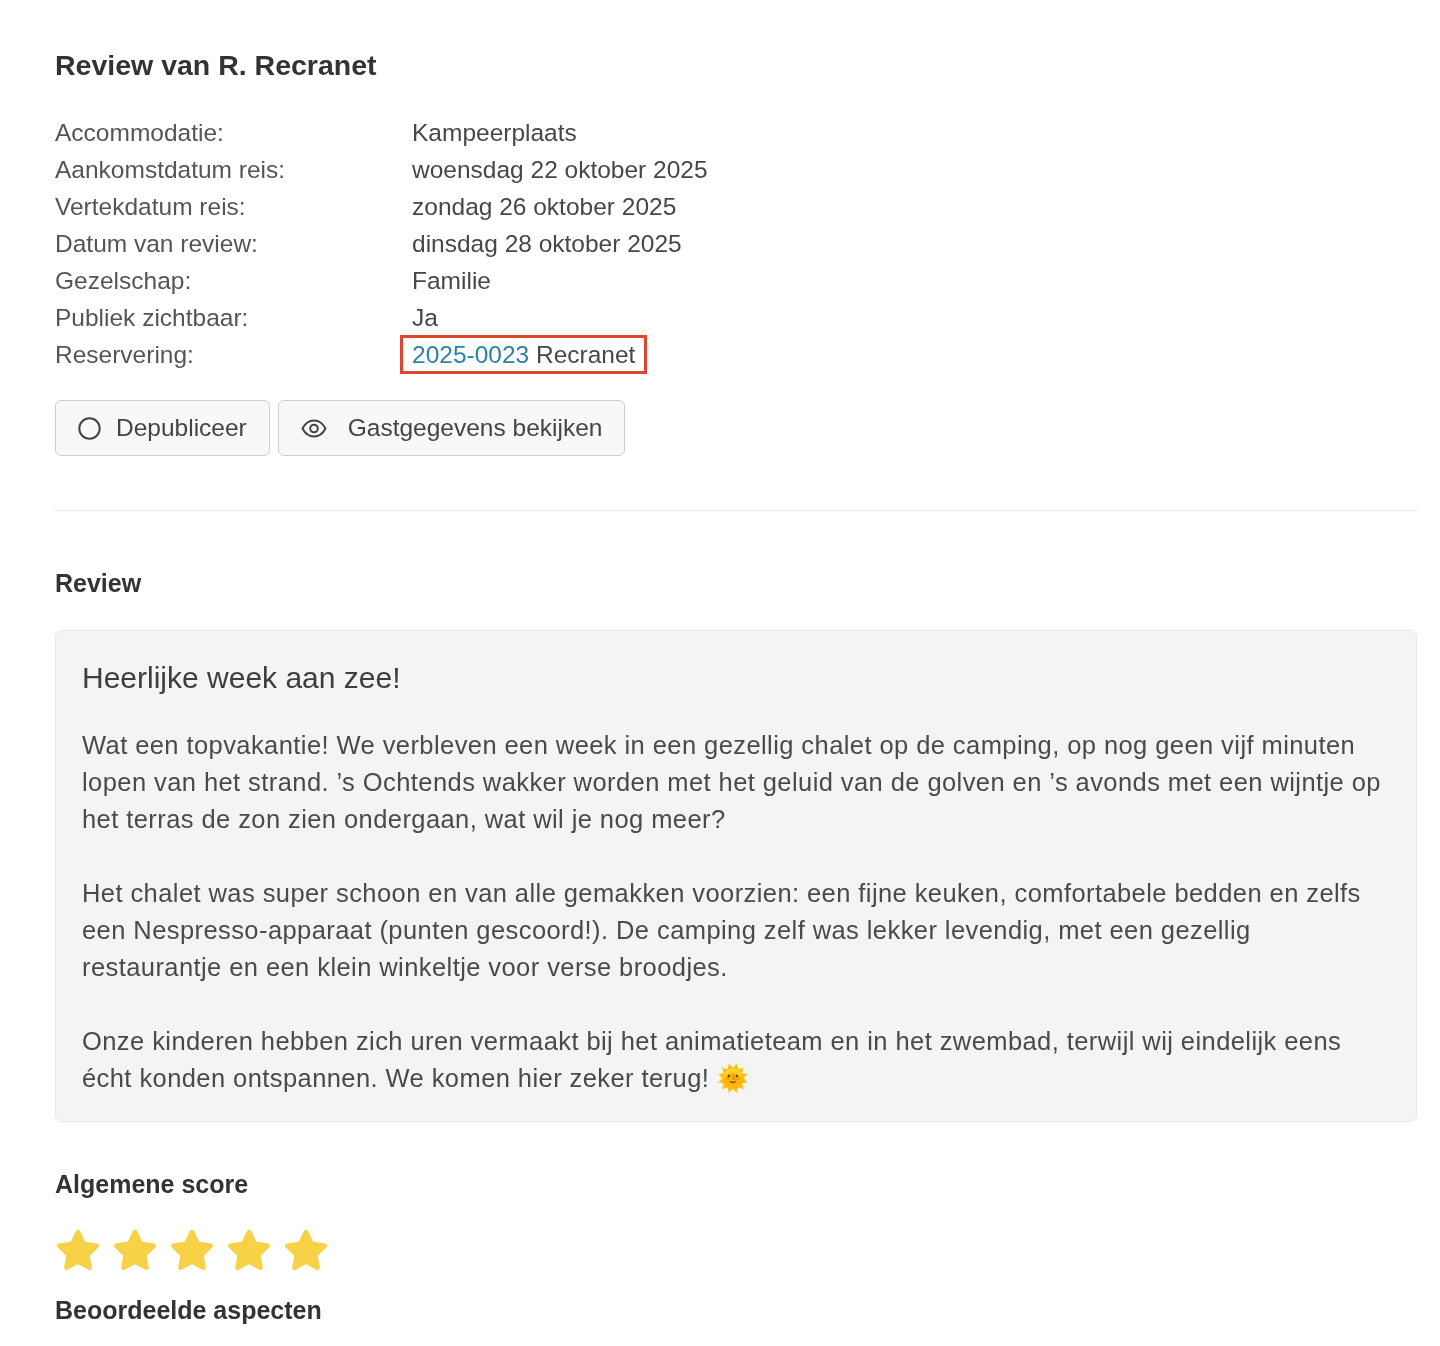 This screenshot has width=1440, height=1346. Describe the element at coordinates (547, 243) in the screenshot. I see `detail-value: dinsdag 28 oktober 2025` at that location.